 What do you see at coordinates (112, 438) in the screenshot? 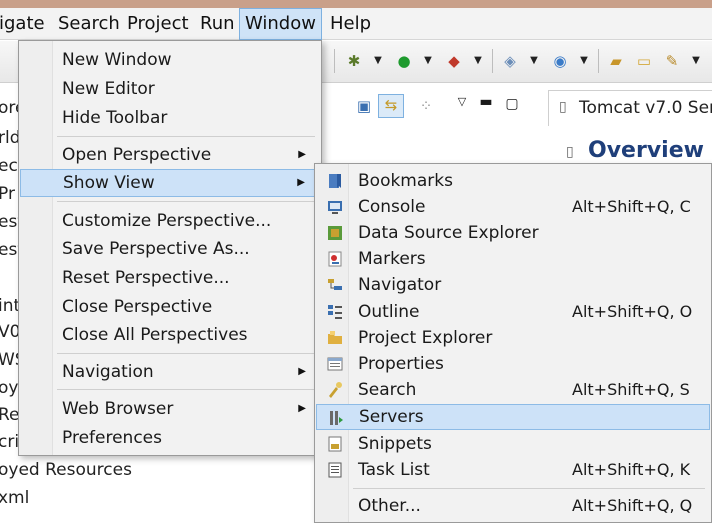
I see `menu-item-label: Preferences` at bounding box center [112, 438].